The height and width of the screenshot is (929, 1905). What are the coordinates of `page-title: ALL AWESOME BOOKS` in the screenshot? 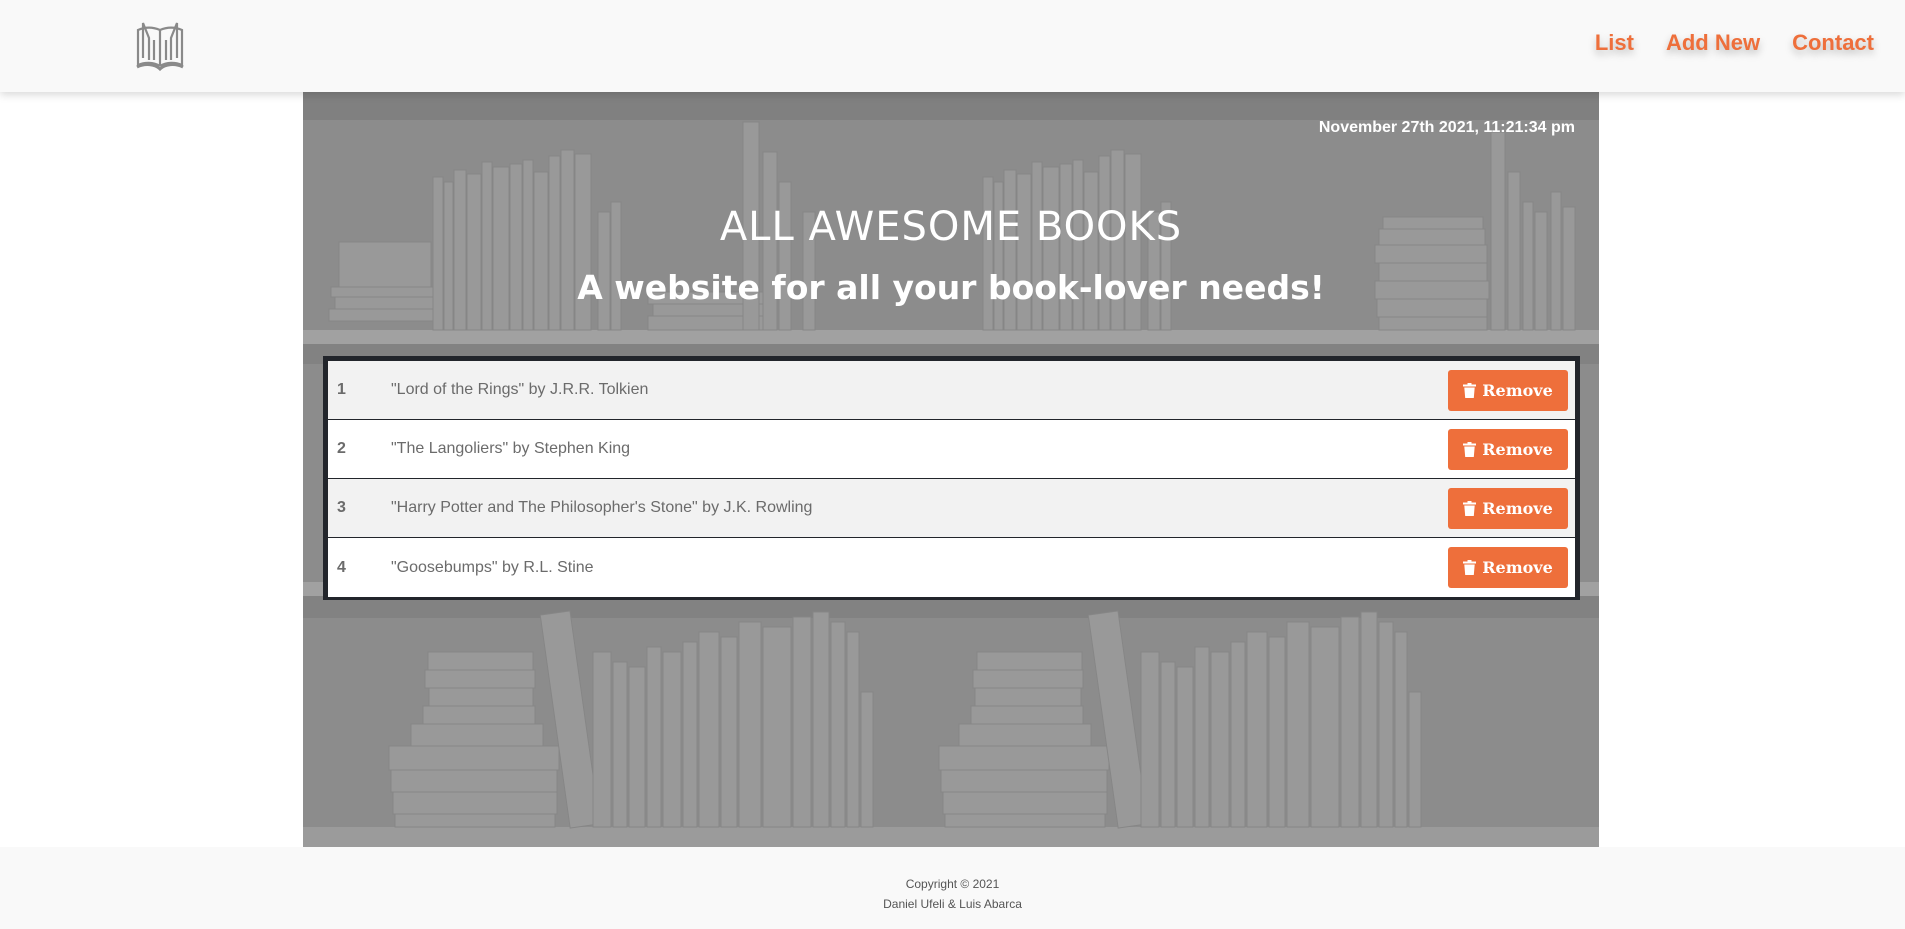 It's located at (951, 227).